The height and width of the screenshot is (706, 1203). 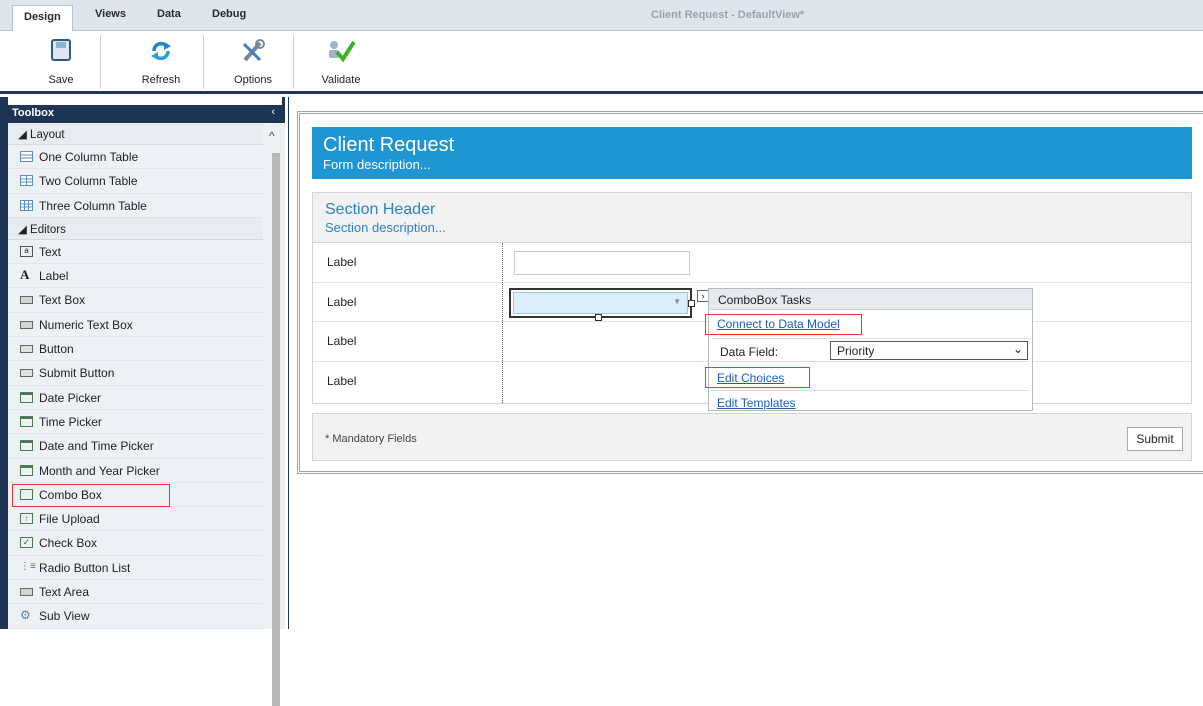 I want to click on toolbox-item-check-box: ✓ Check Box, so click(x=135, y=543).